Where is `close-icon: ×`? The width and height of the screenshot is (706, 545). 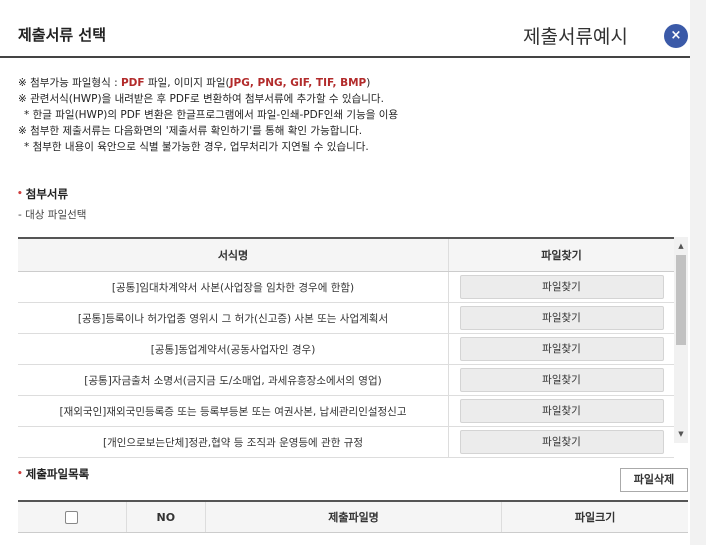 close-icon: × is located at coordinates (676, 36).